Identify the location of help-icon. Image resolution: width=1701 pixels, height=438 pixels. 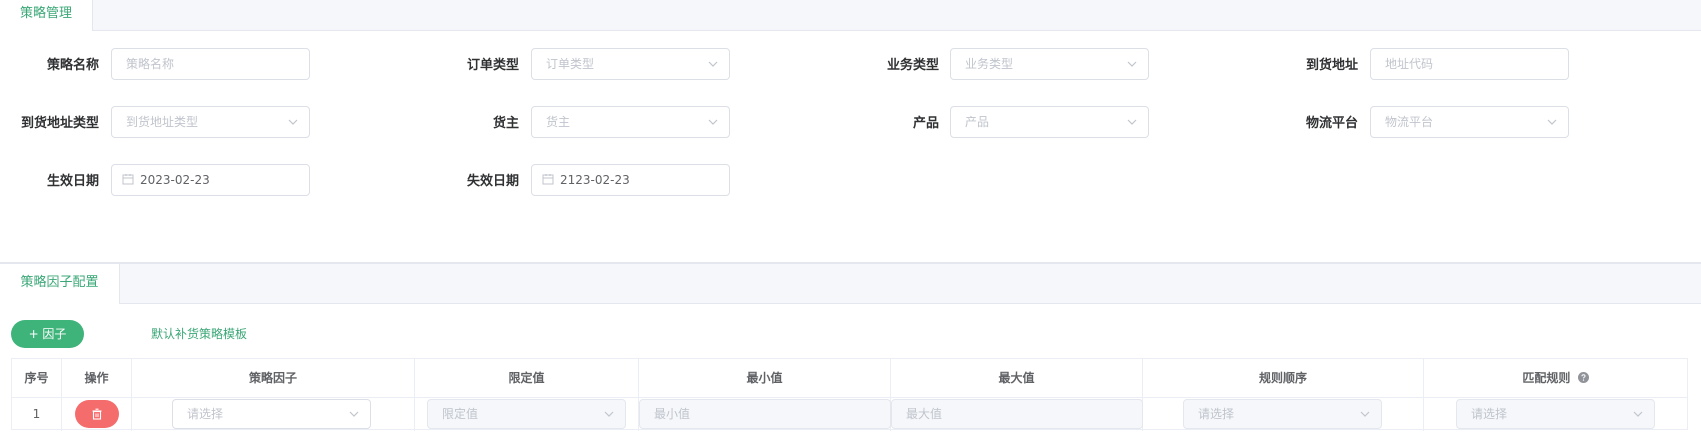
(1583, 377).